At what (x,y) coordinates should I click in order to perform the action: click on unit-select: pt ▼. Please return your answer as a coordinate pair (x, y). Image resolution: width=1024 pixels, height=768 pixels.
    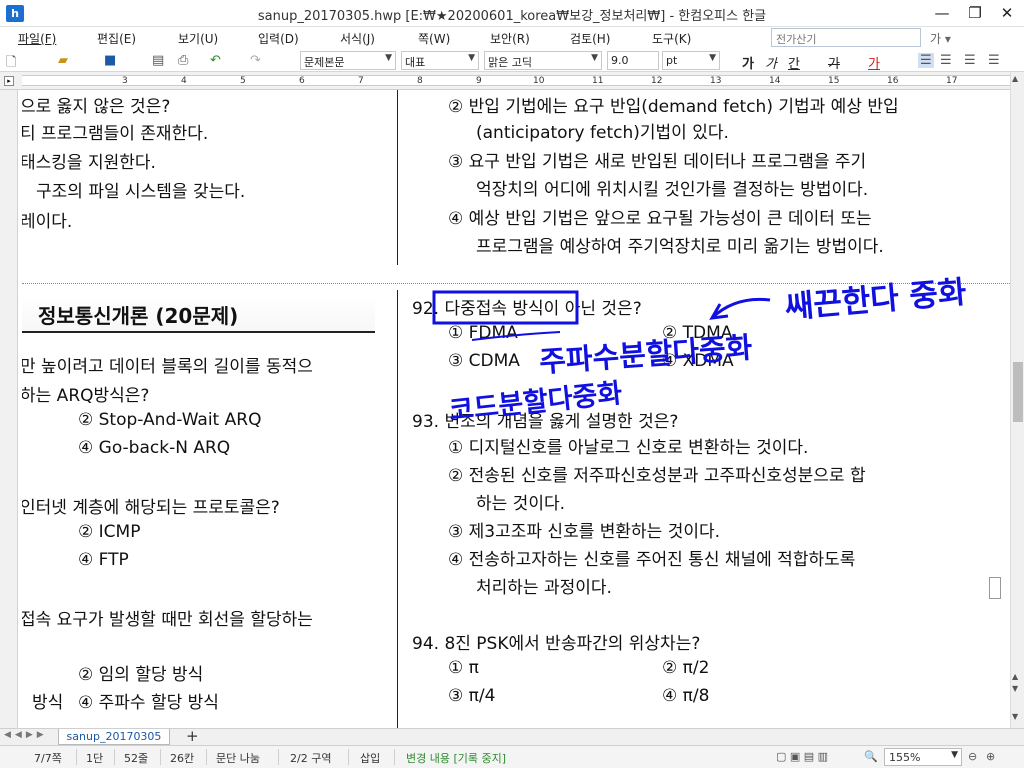
    Looking at the image, I should click on (691, 60).